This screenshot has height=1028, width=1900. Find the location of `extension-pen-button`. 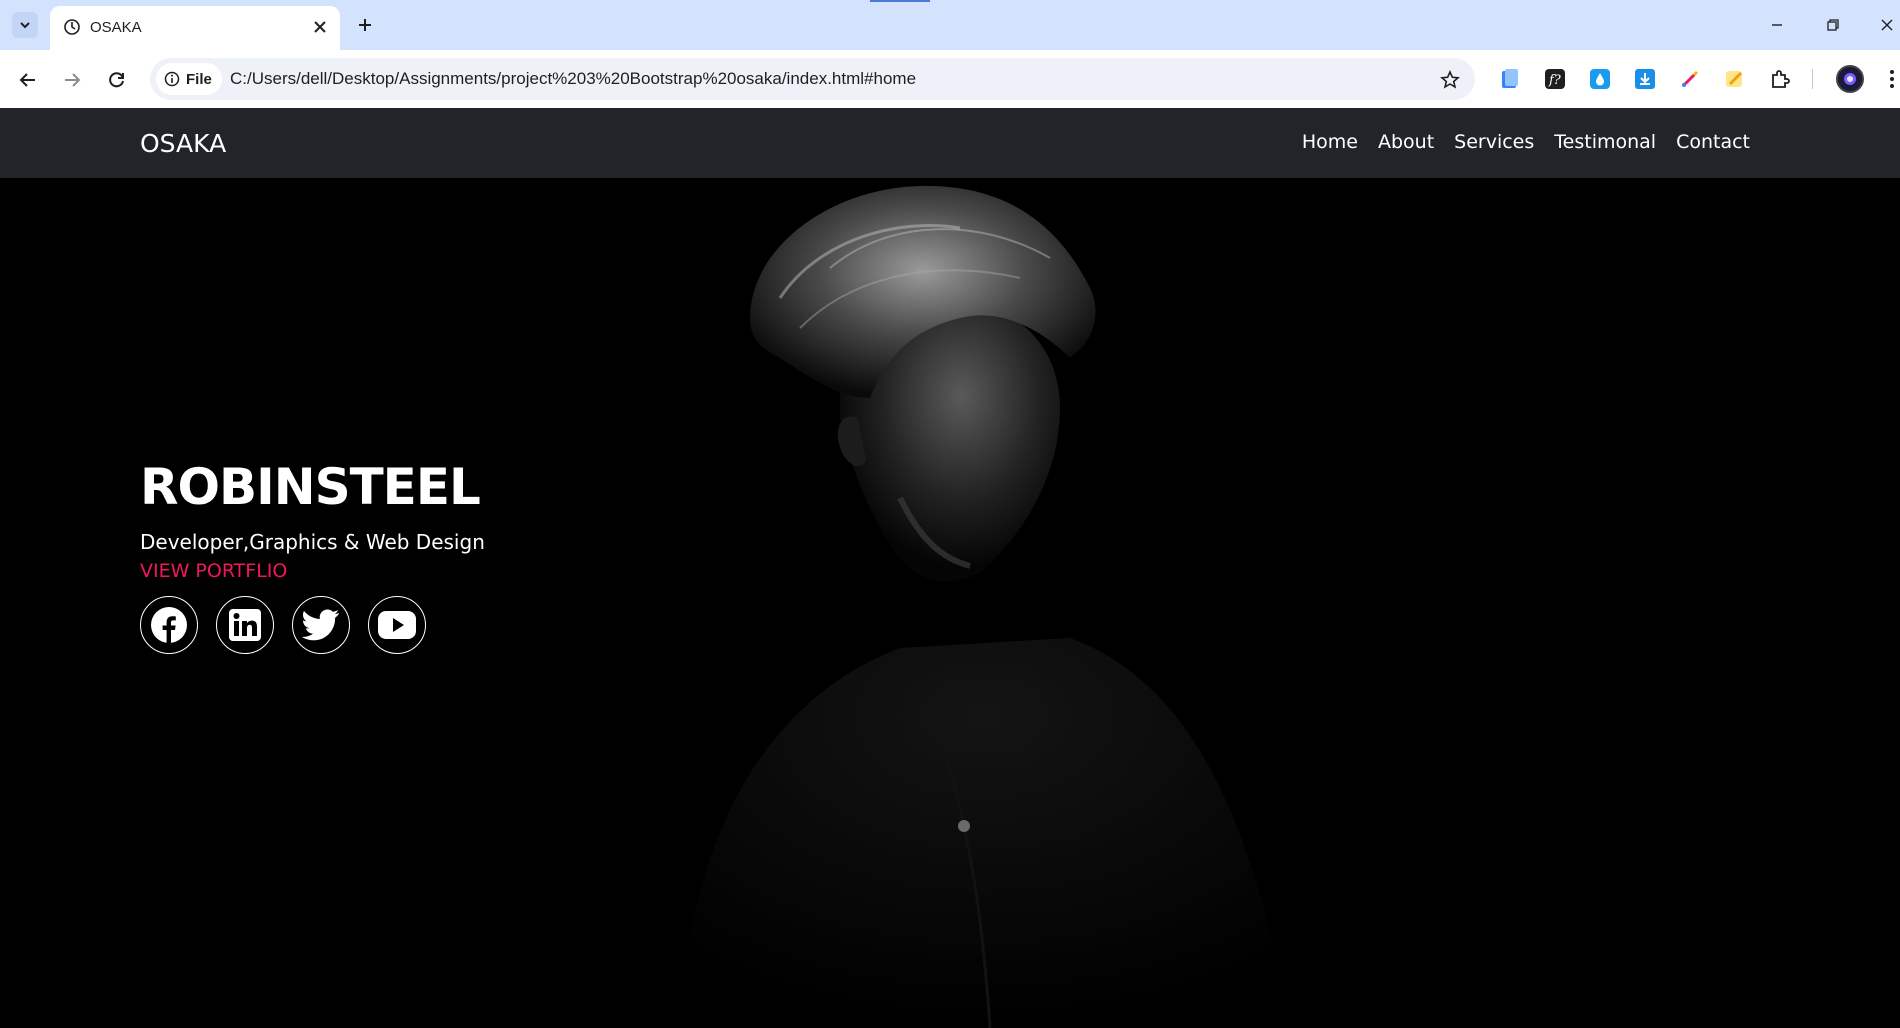

extension-pen-button is located at coordinates (1735, 79).